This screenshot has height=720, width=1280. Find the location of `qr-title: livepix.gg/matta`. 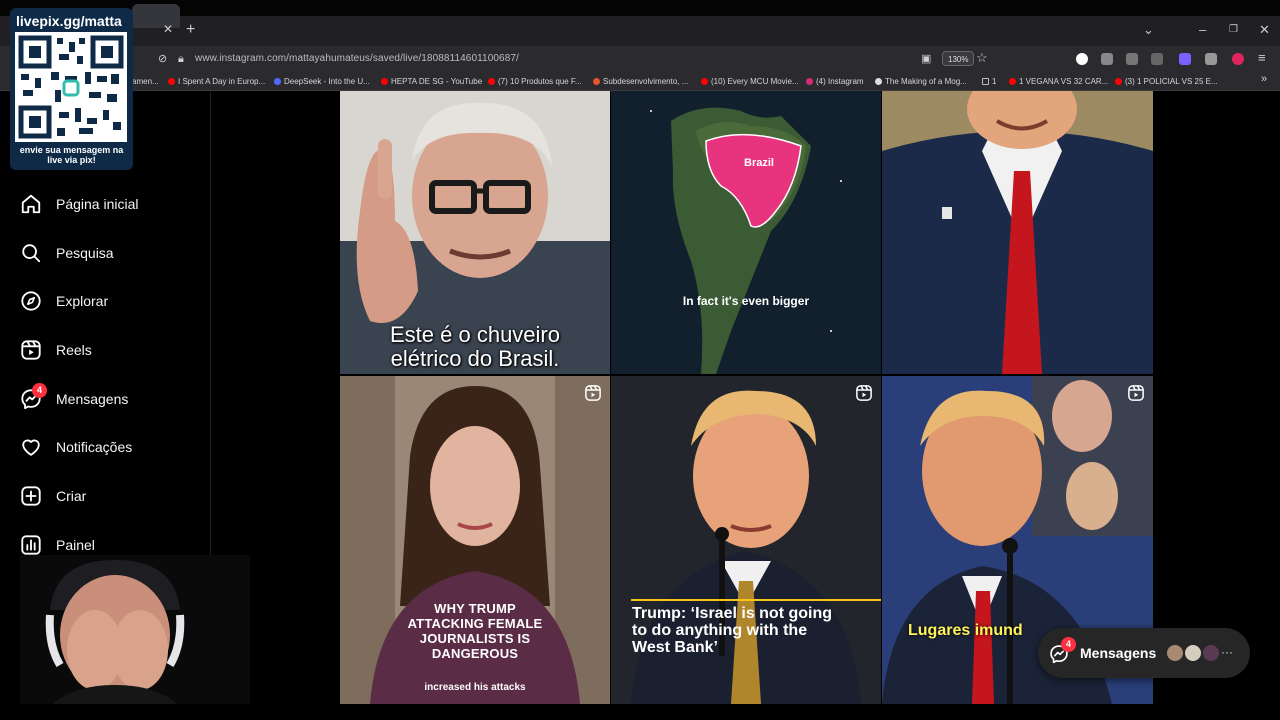

qr-title: livepix.gg/matta is located at coordinates (69, 21).